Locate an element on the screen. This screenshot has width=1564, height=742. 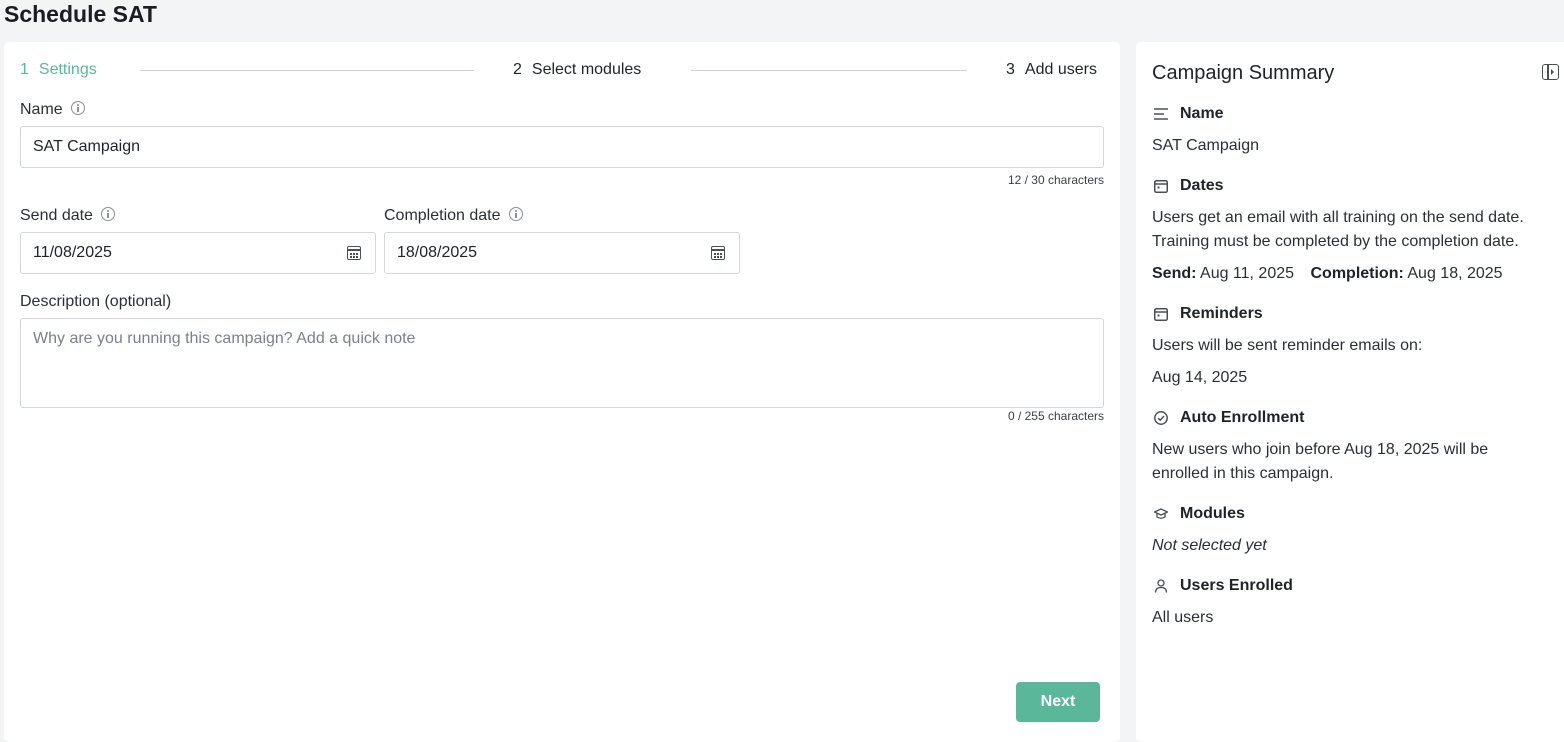
send-date-value: 11/08/2025 is located at coordinates (72, 252).